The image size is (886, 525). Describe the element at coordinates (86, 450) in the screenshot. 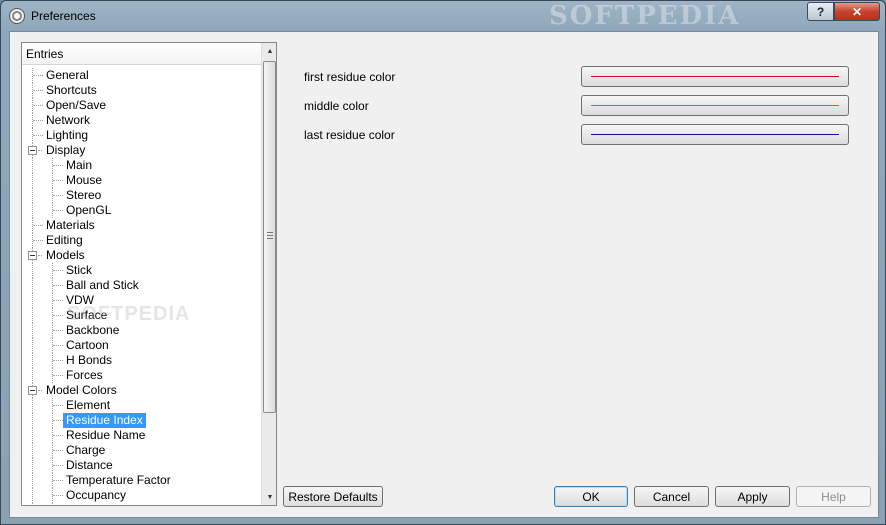

I see `tree-item-label: Charge` at that location.